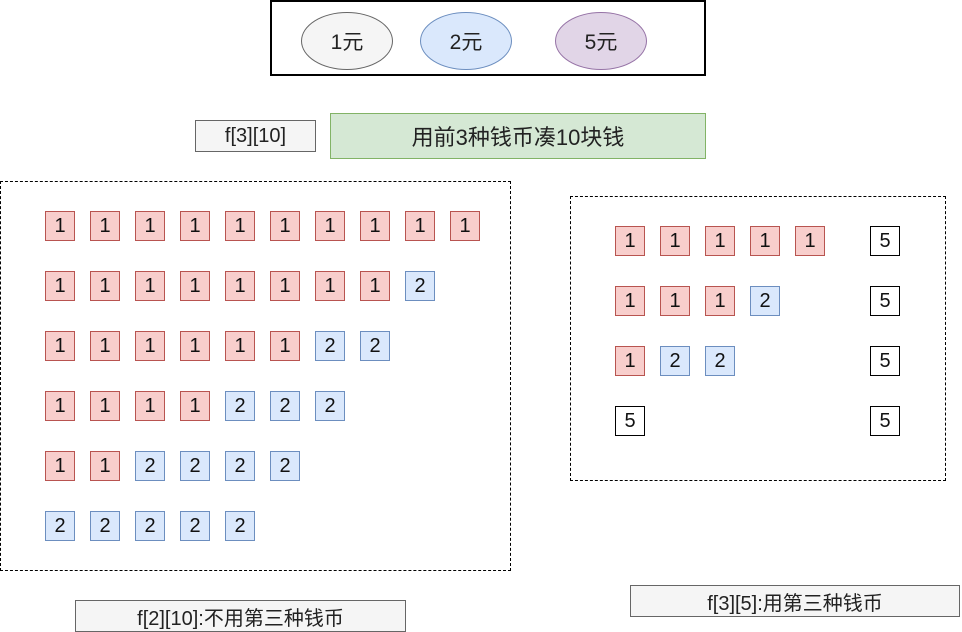 This screenshot has height=632, width=962. What do you see at coordinates (347, 41) in the screenshot?
I see `coin-1-yuan: 1元` at bounding box center [347, 41].